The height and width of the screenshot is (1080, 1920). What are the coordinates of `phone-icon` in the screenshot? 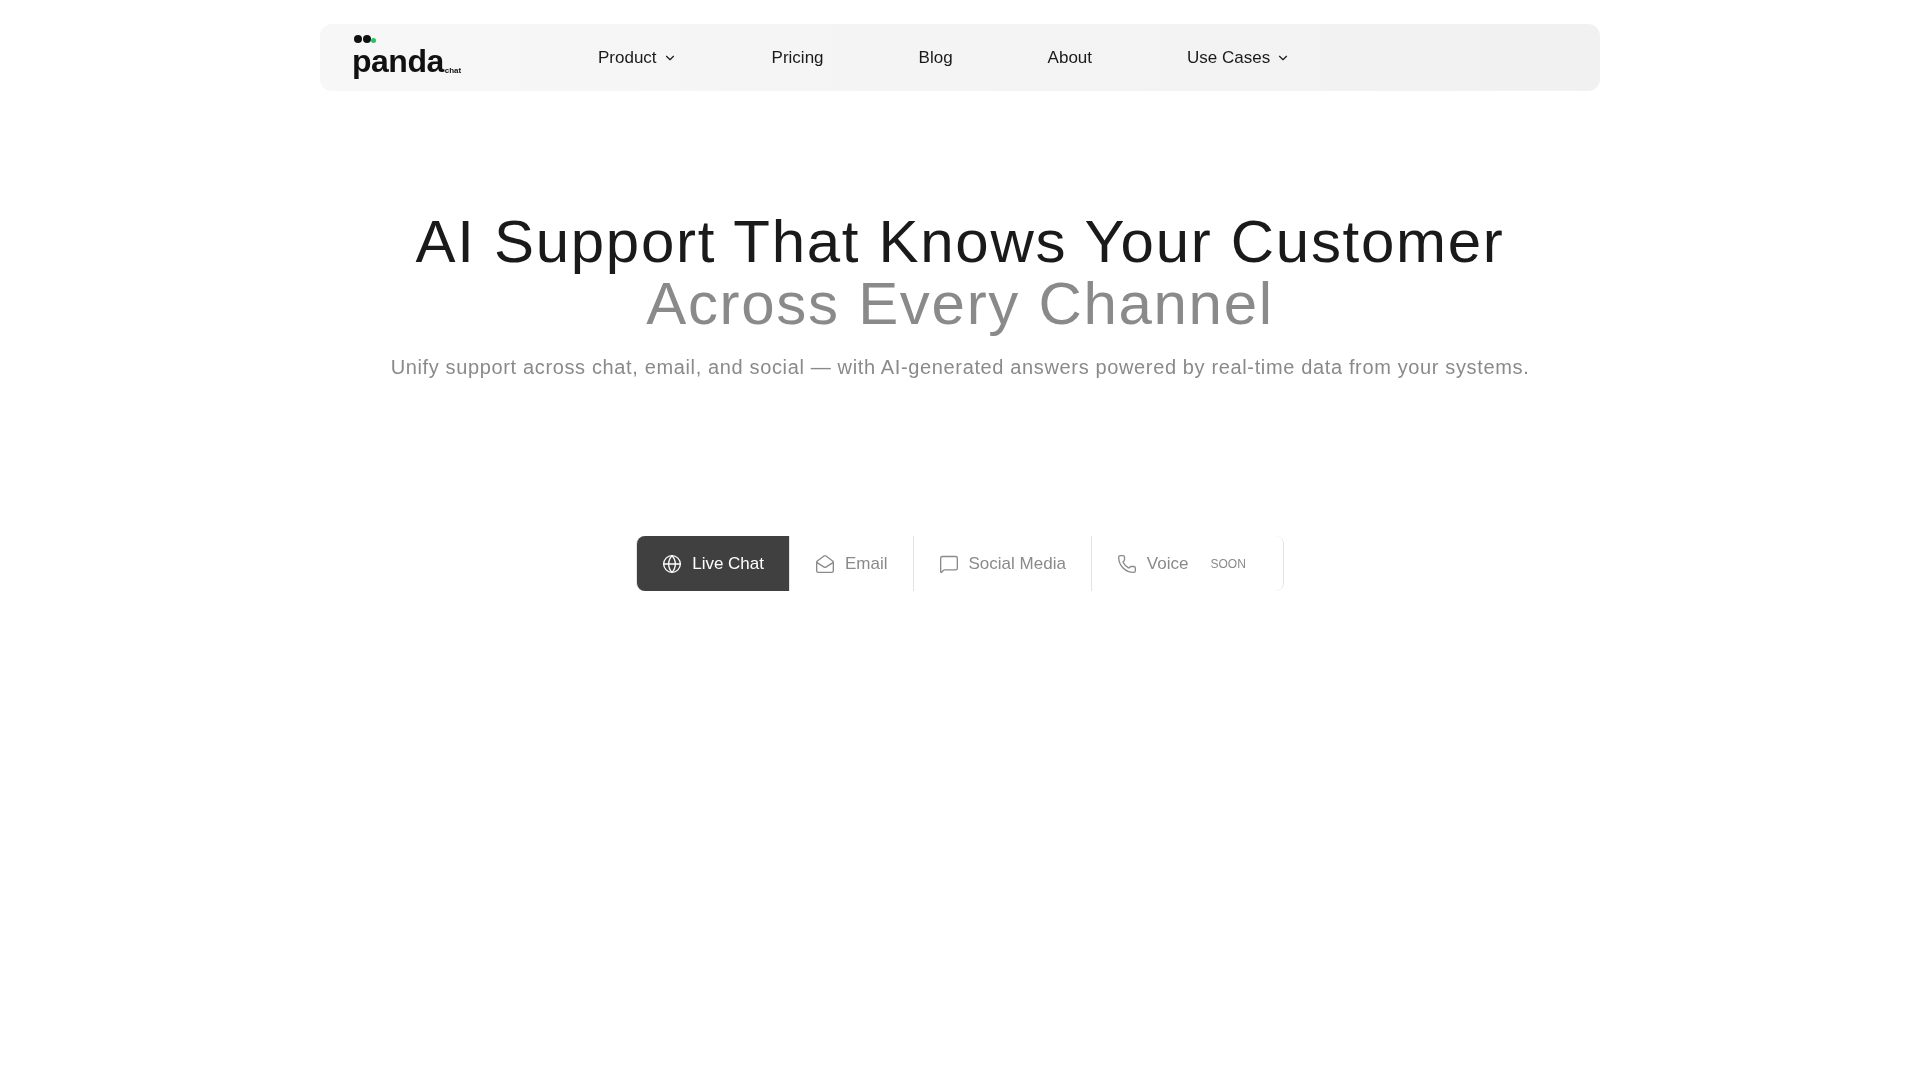 It's located at (1126, 563).